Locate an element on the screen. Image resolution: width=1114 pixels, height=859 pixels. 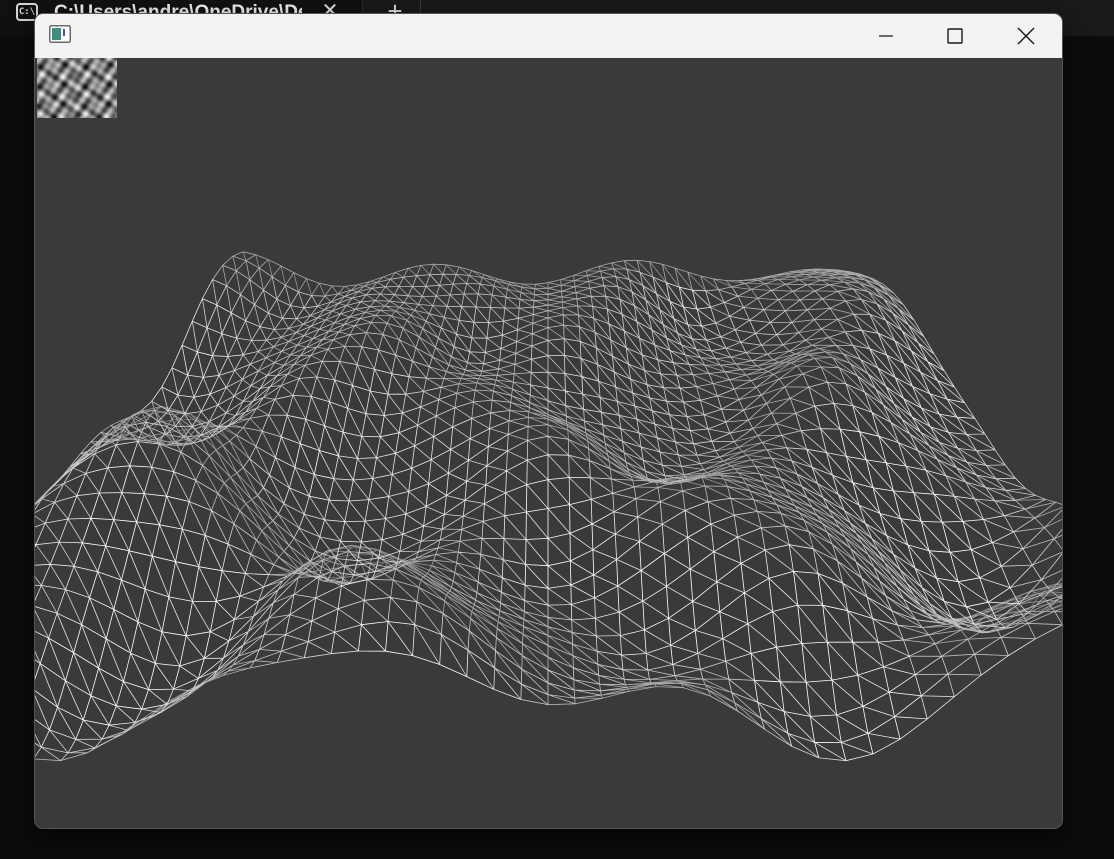
close-icon is located at coordinates (1026, 36).